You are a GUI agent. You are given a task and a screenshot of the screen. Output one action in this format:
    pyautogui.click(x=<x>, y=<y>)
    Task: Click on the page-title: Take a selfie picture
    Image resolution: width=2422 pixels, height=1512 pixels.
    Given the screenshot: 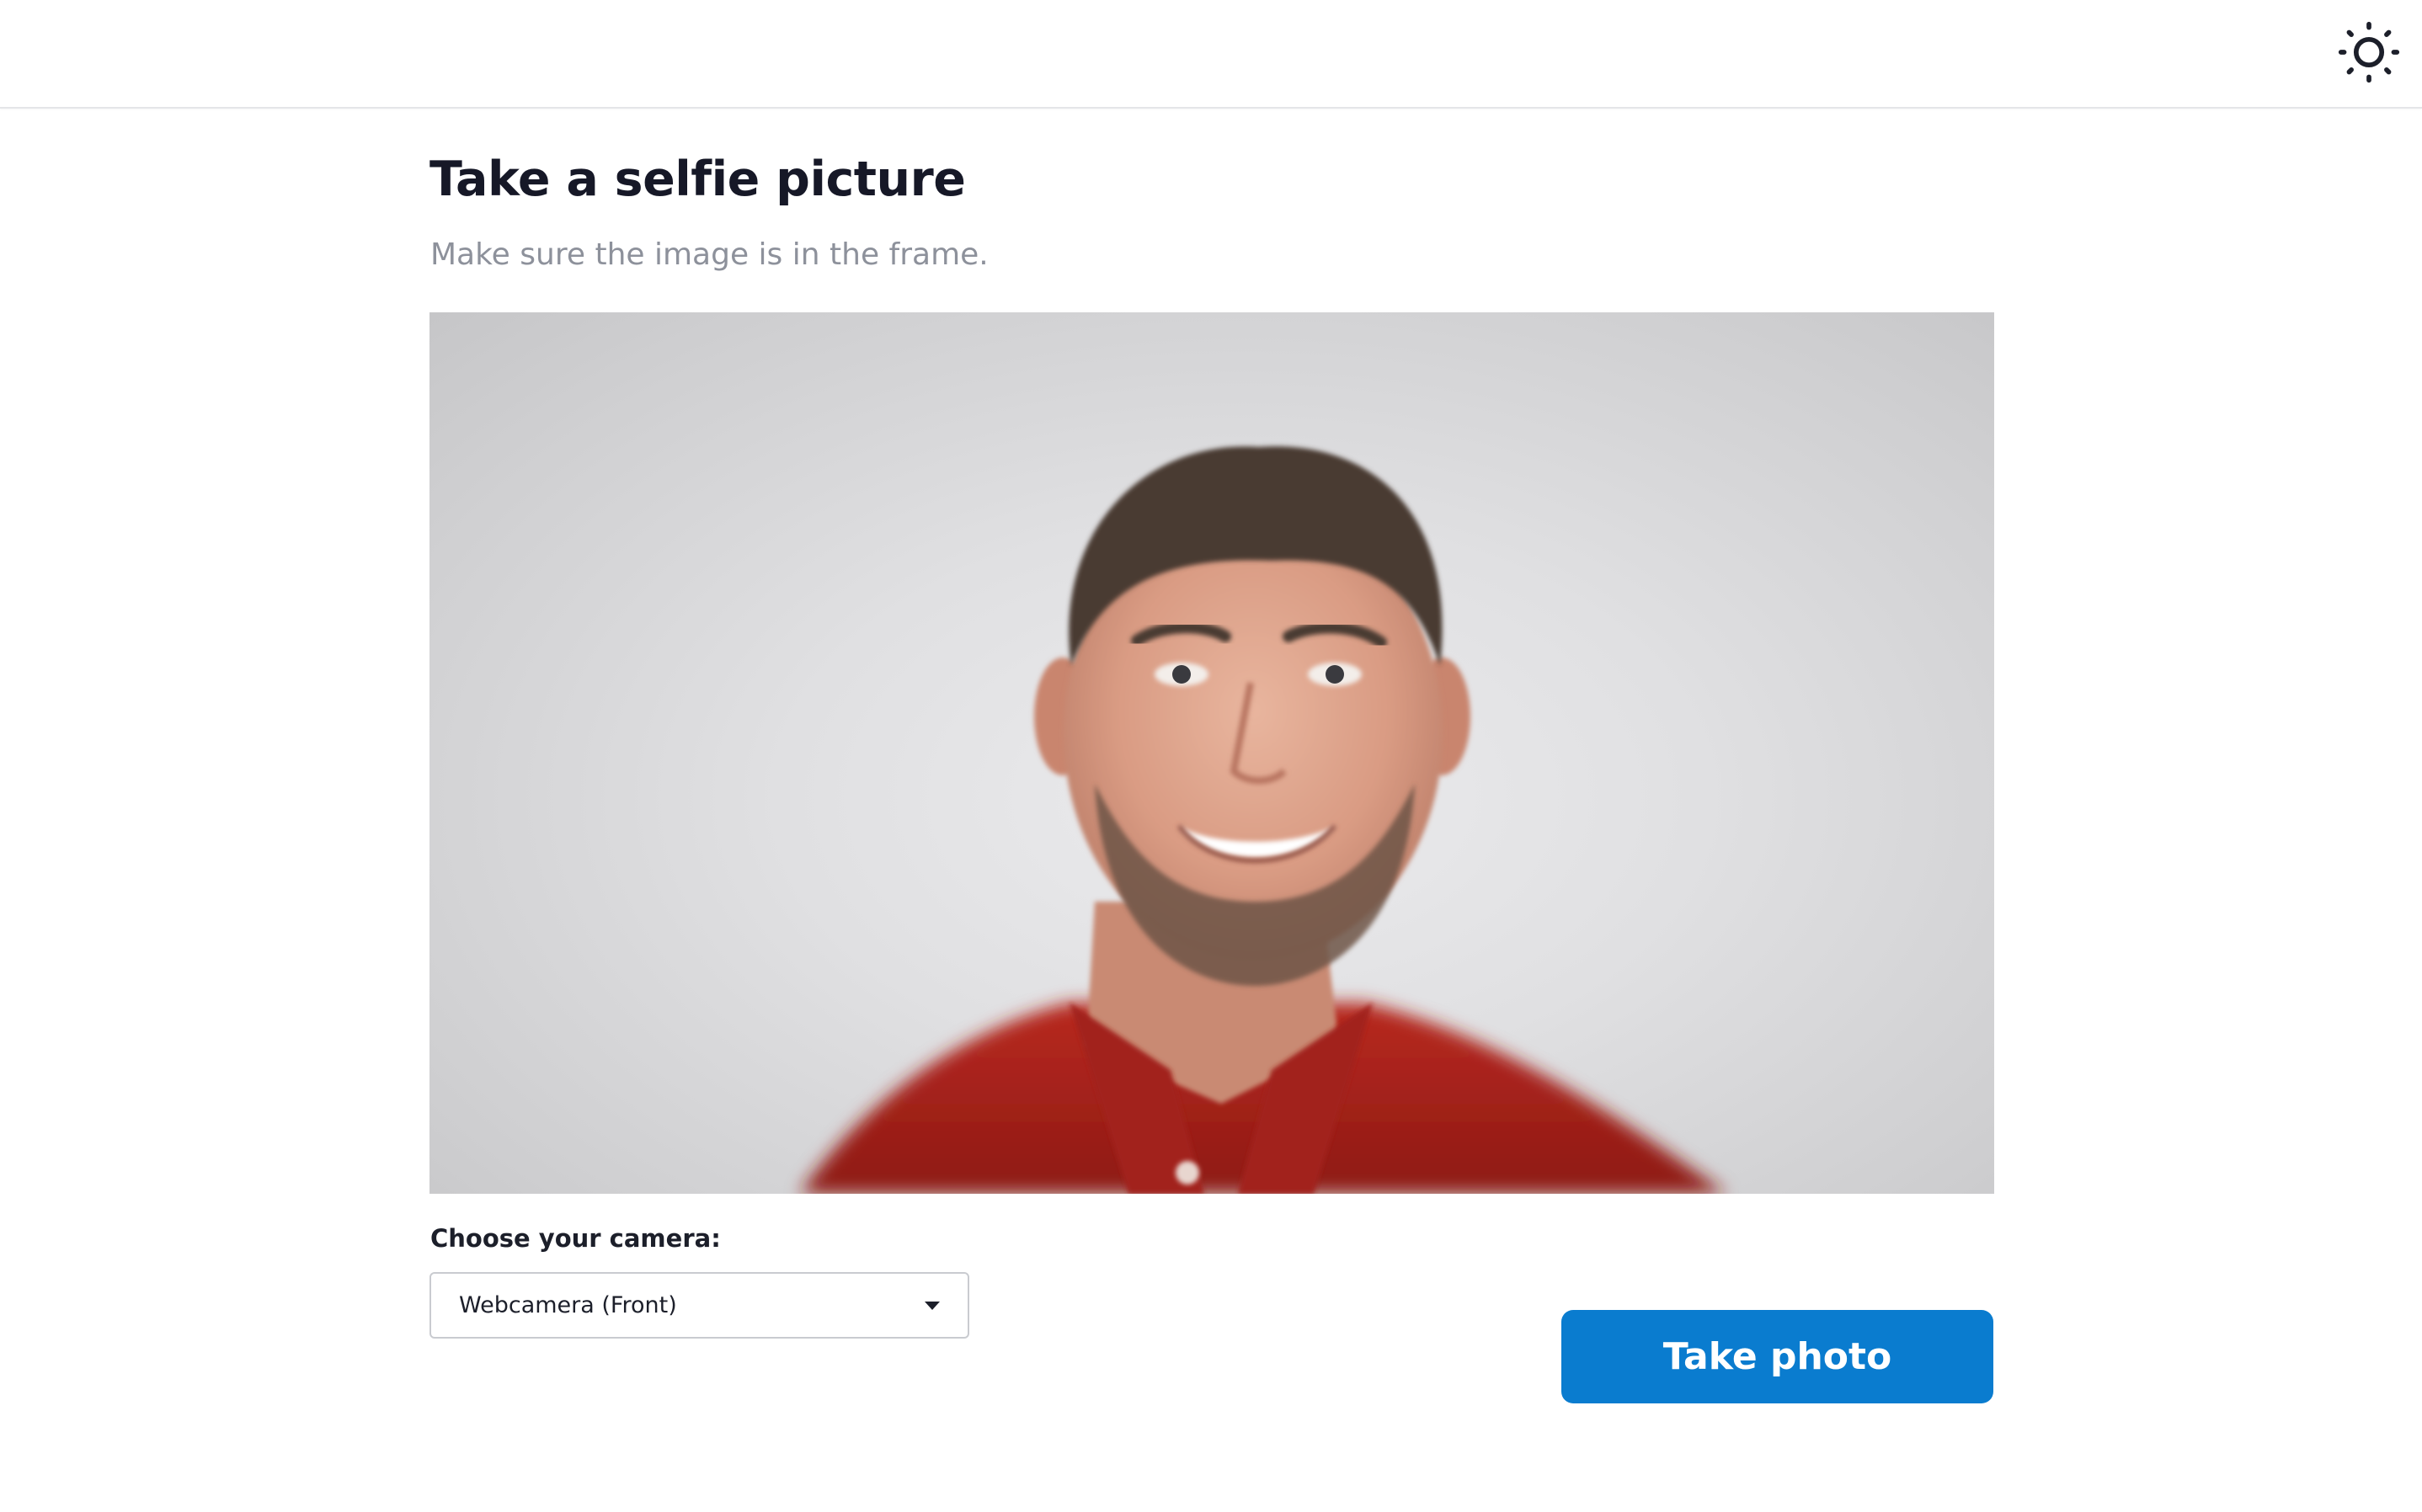 What is the action you would take?
    pyautogui.click(x=698, y=180)
    